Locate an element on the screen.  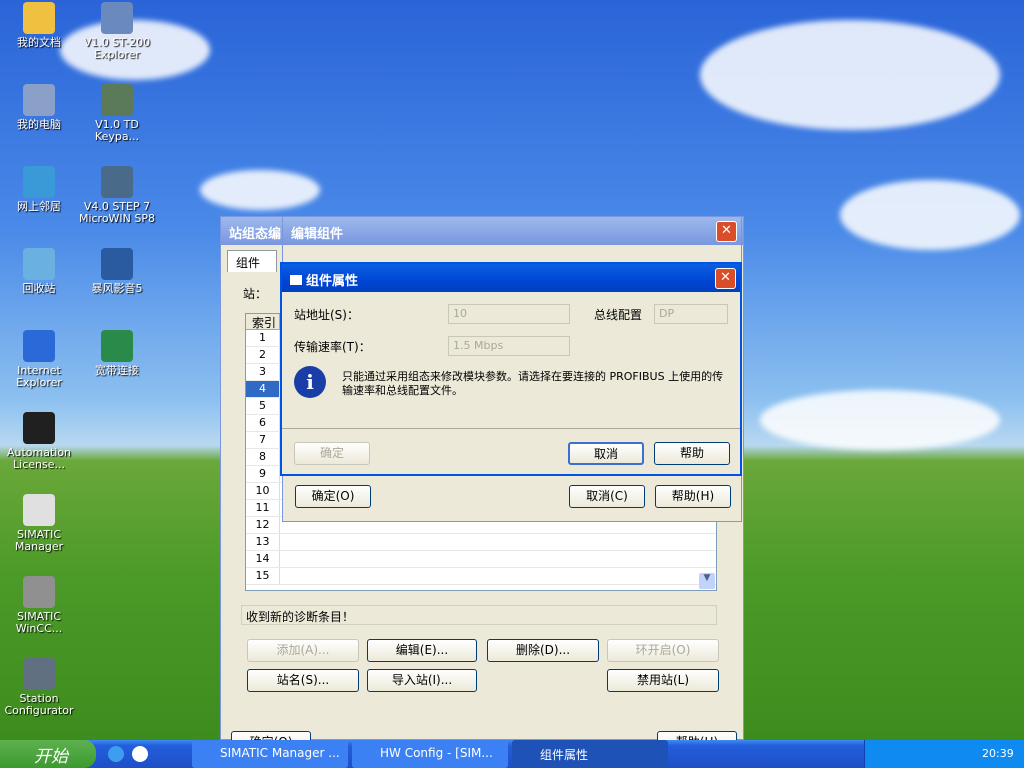
station-label: 站： is located at coordinates (255, 294).